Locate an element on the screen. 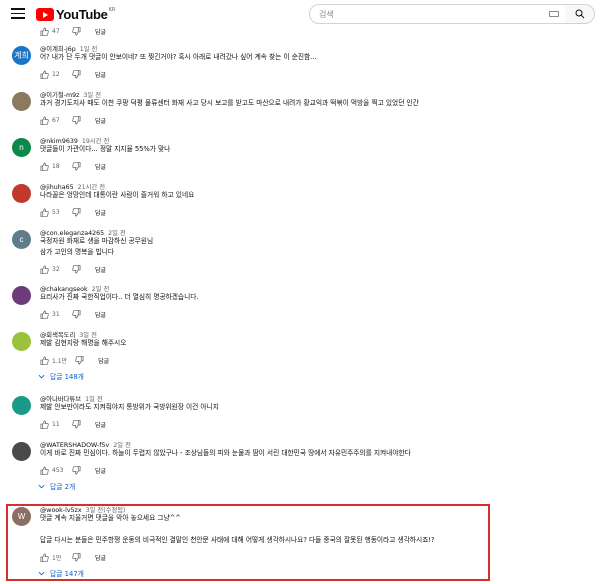 The image size is (600, 584). youtube-logo: YouTube KR is located at coordinates (75, 14).